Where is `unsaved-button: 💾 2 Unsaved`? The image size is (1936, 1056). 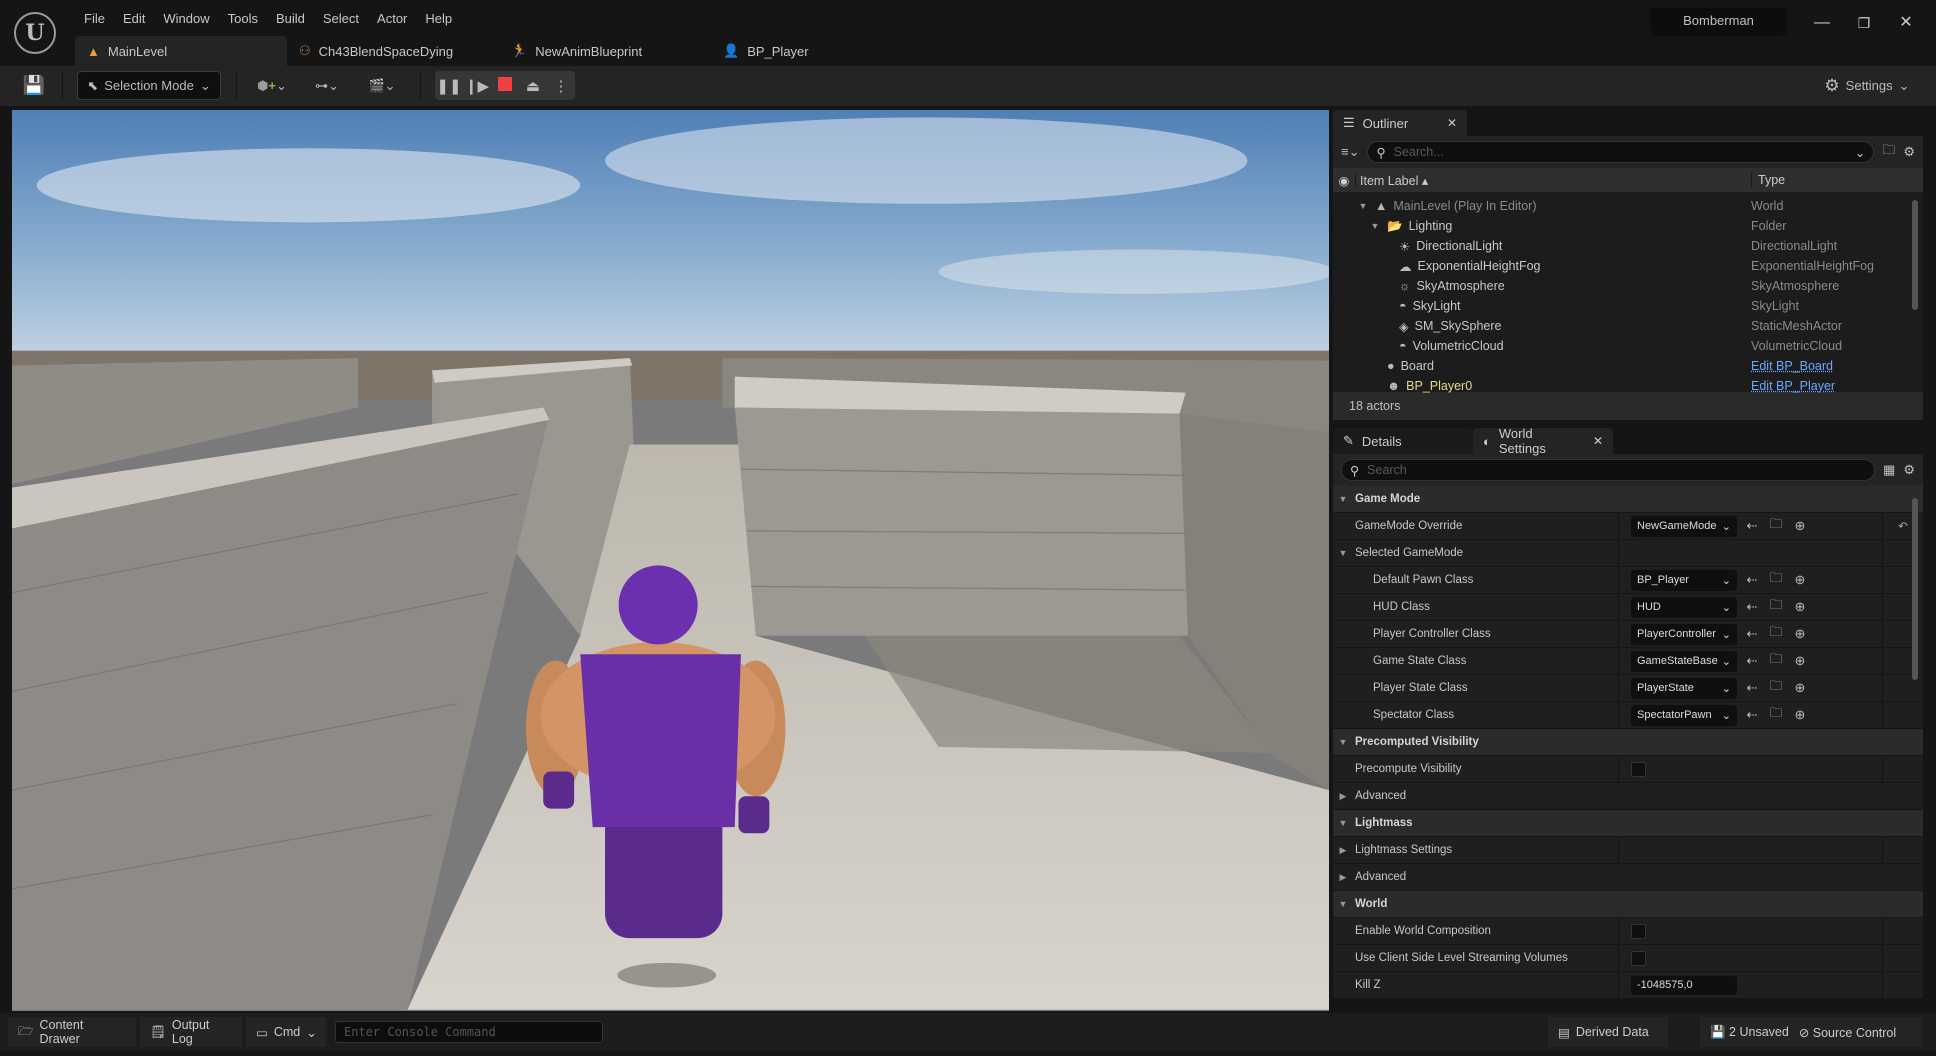 unsaved-button: 💾 2 Unsaved is located at coordinates (1749, 1032).